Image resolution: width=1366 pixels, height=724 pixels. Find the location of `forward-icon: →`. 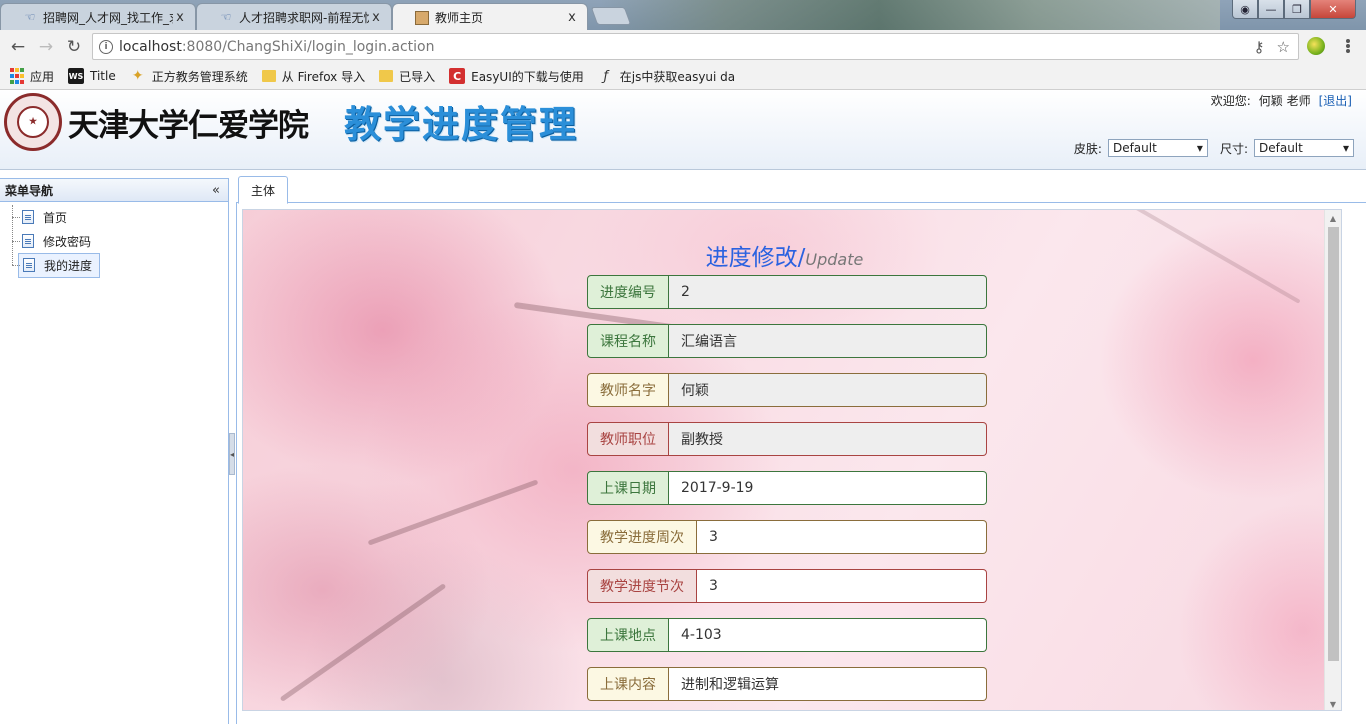

forward-icon: → is located at coordinates (46, 47).